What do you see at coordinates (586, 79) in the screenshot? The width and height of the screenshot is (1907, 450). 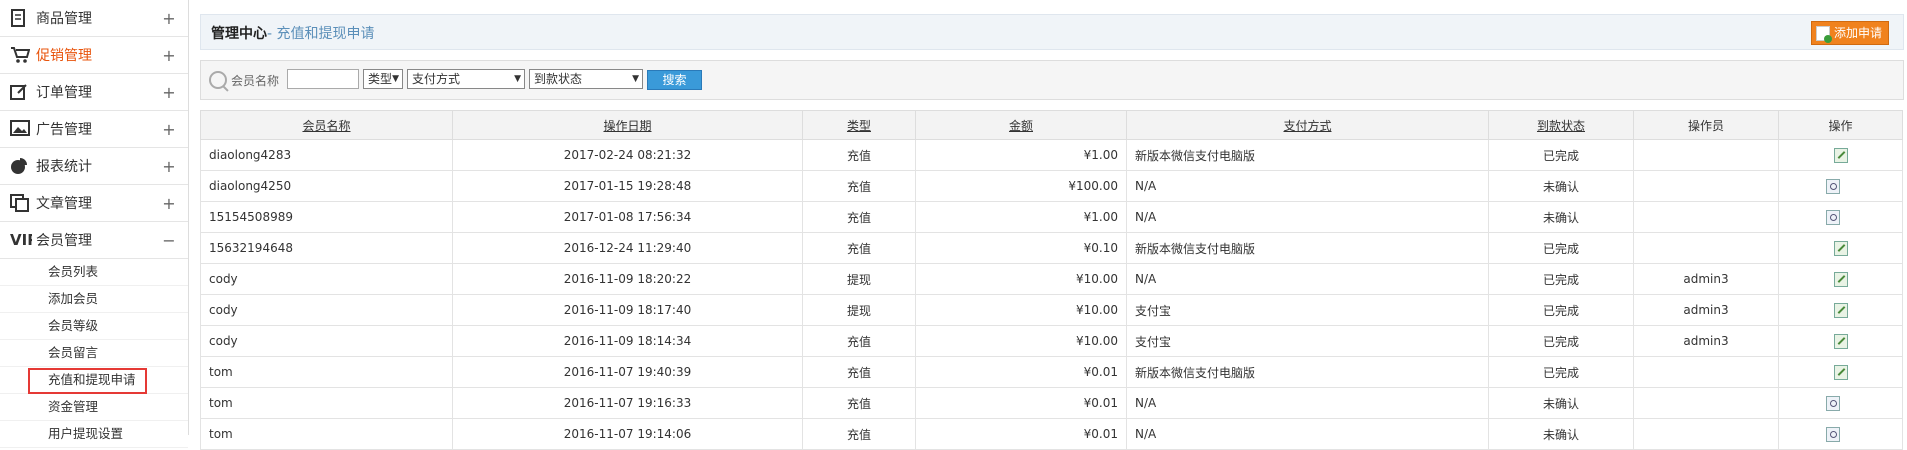 I see `payment-status-select: 到款状态 ▼` at bounding box center [586, 79].